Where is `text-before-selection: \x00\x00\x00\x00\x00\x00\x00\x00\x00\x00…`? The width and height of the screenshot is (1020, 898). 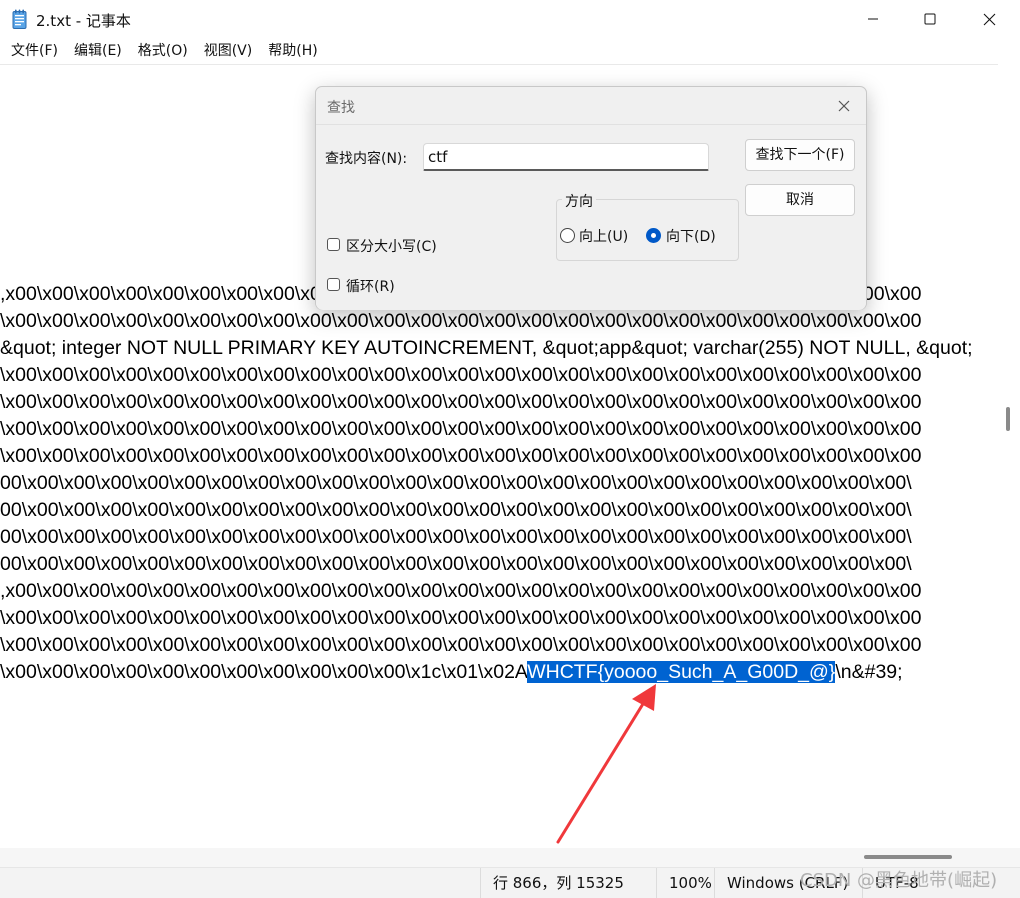
text-before-selection: \x00\x00\x00\x00\x00\x00\x00\x00\x00\x00… is located at coordinates (264, 672).